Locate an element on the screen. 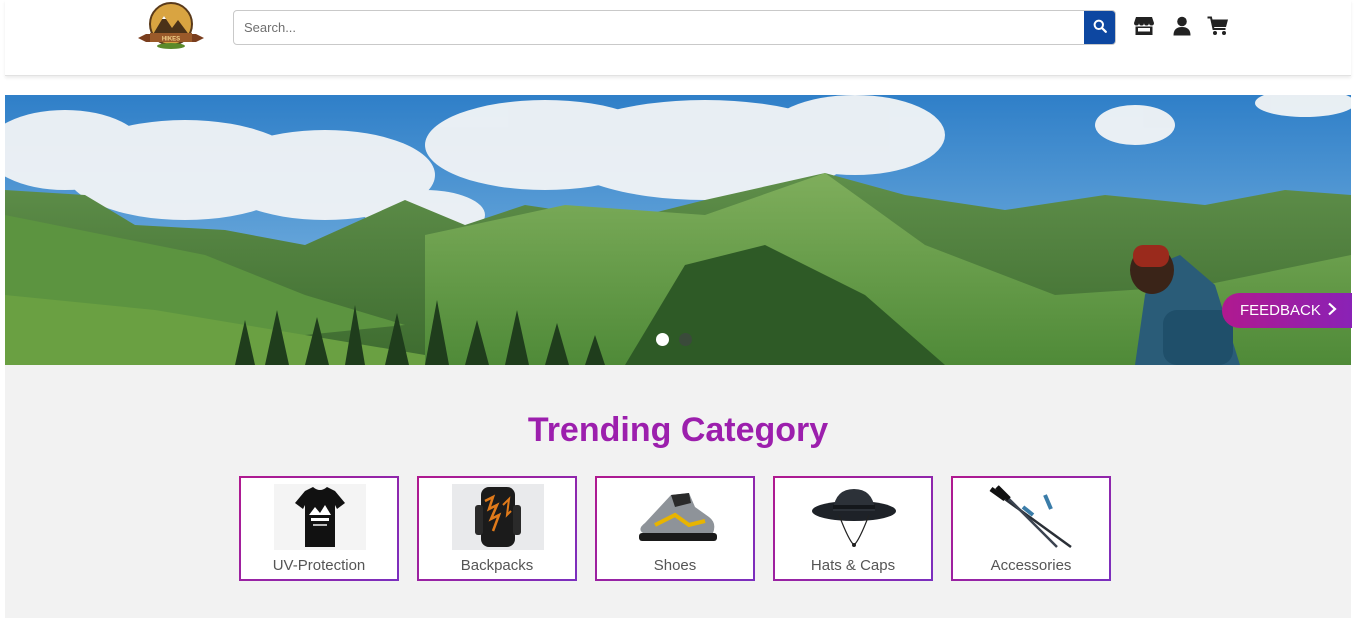 The height and width of the screenshot is (618, 1359). search-icon is located at coordinates (1100, 27).